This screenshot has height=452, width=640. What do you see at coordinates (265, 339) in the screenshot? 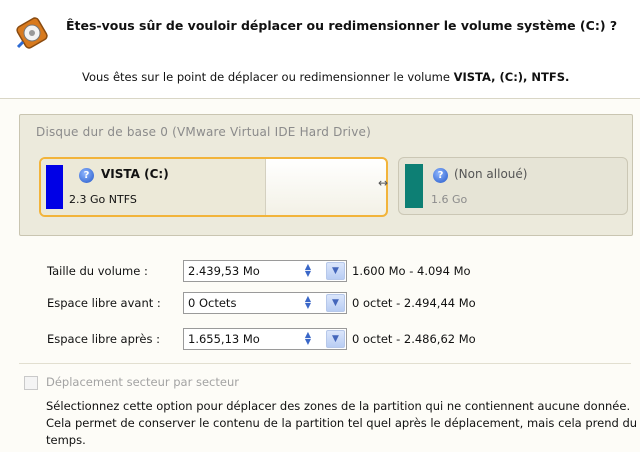
I see `free-space-after-field: 1.655,13 Mo ▲ ▼ ▼` at bounding box center [265, 339].